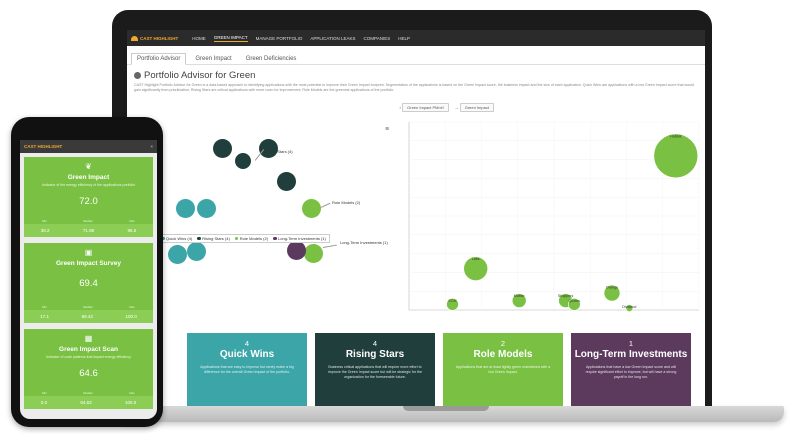  I want to click on point-label: Mobile, so click(519, 296).